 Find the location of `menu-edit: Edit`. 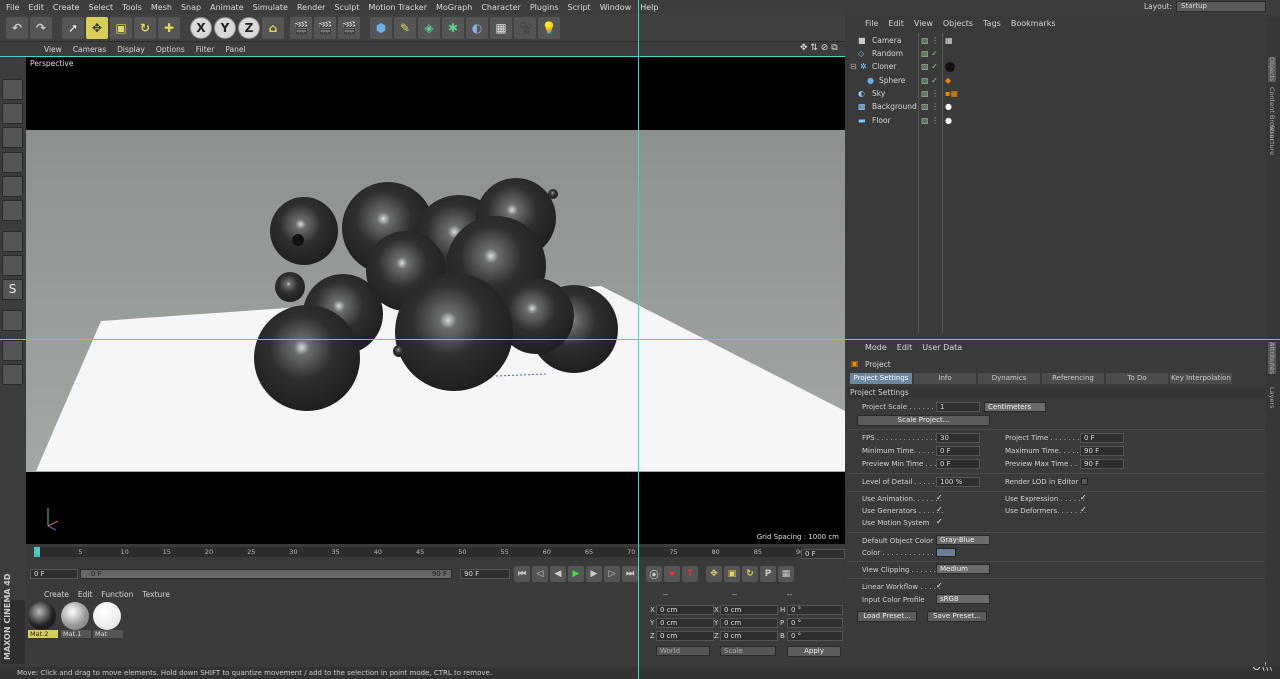

menu-edit: Edit is located at coordinates (36, 7).